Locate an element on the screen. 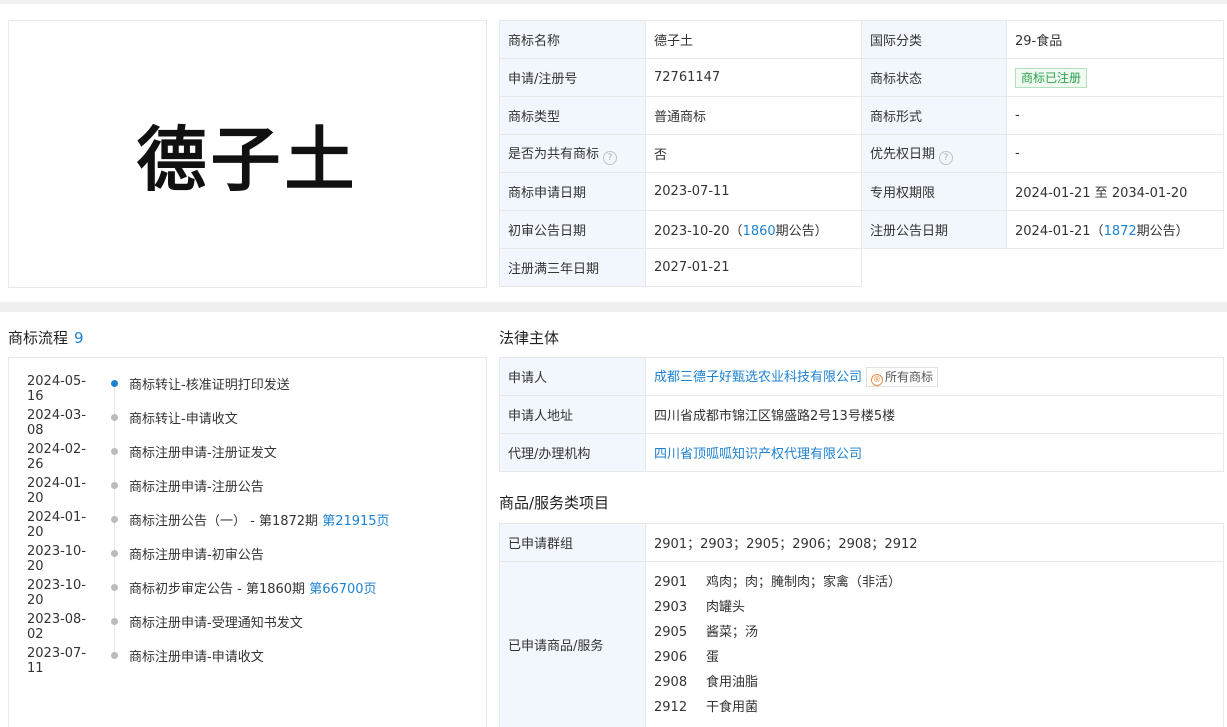 This screenshot has width=1227, height=727. flow-item: 2024-02-26 商标注册申请-注册证发文 is located at coordinates (244, 456).